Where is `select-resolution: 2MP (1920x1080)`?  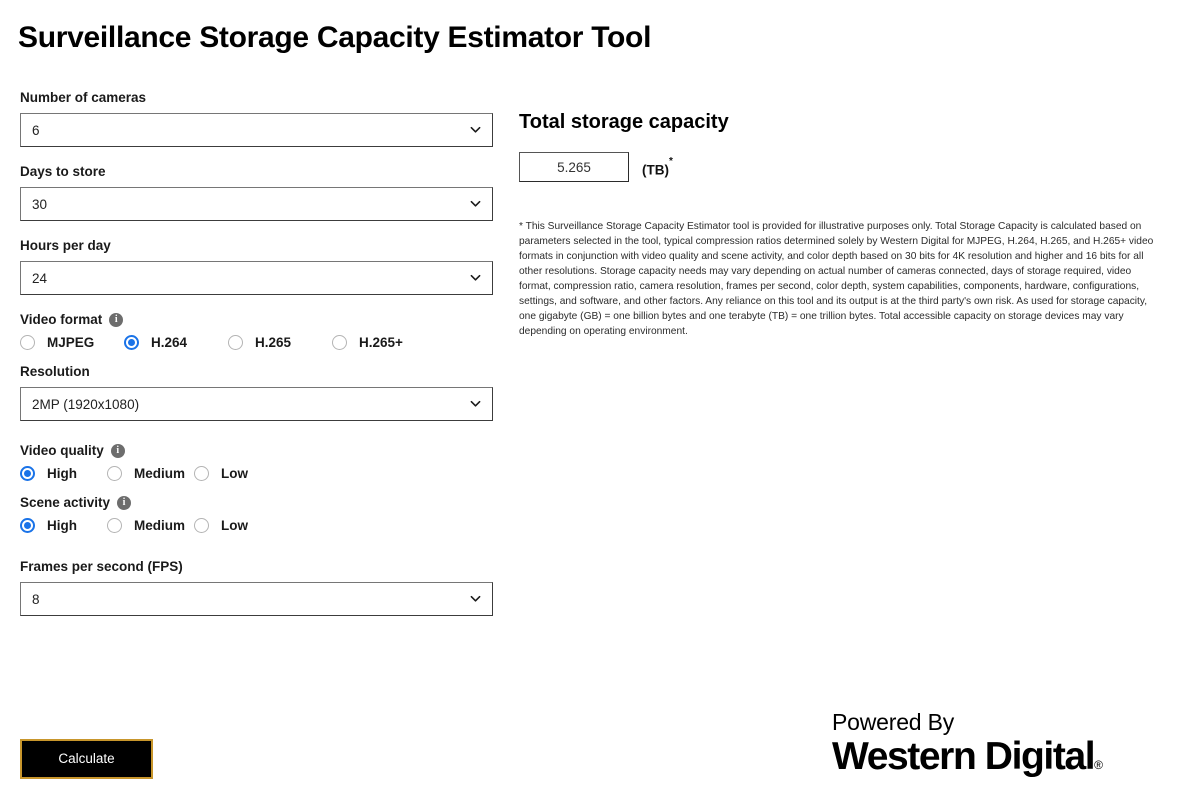
select-resolution: 2MP (1920x1080) is located at coordinates (256, 404).